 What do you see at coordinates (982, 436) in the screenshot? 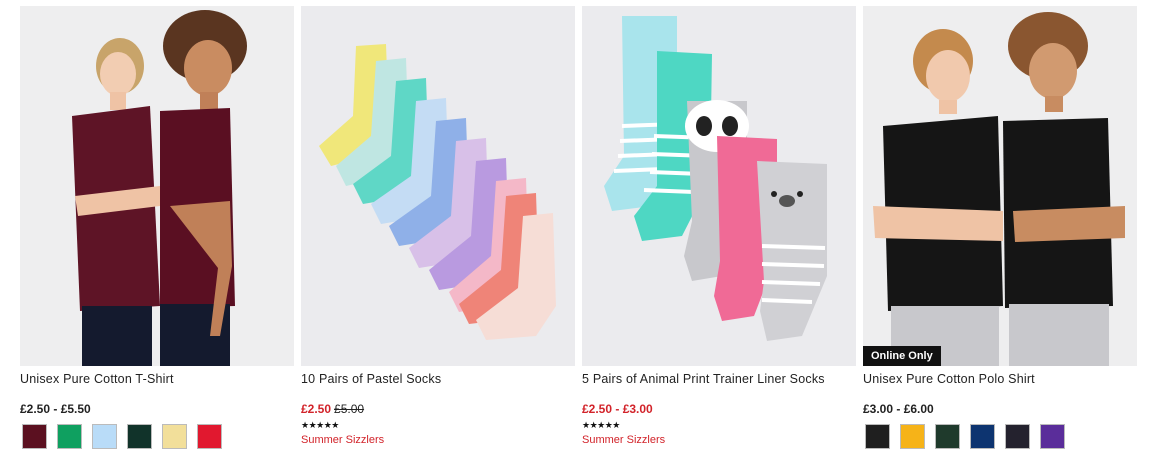
I see `swatch-navy` at bounding box center [982, 436].